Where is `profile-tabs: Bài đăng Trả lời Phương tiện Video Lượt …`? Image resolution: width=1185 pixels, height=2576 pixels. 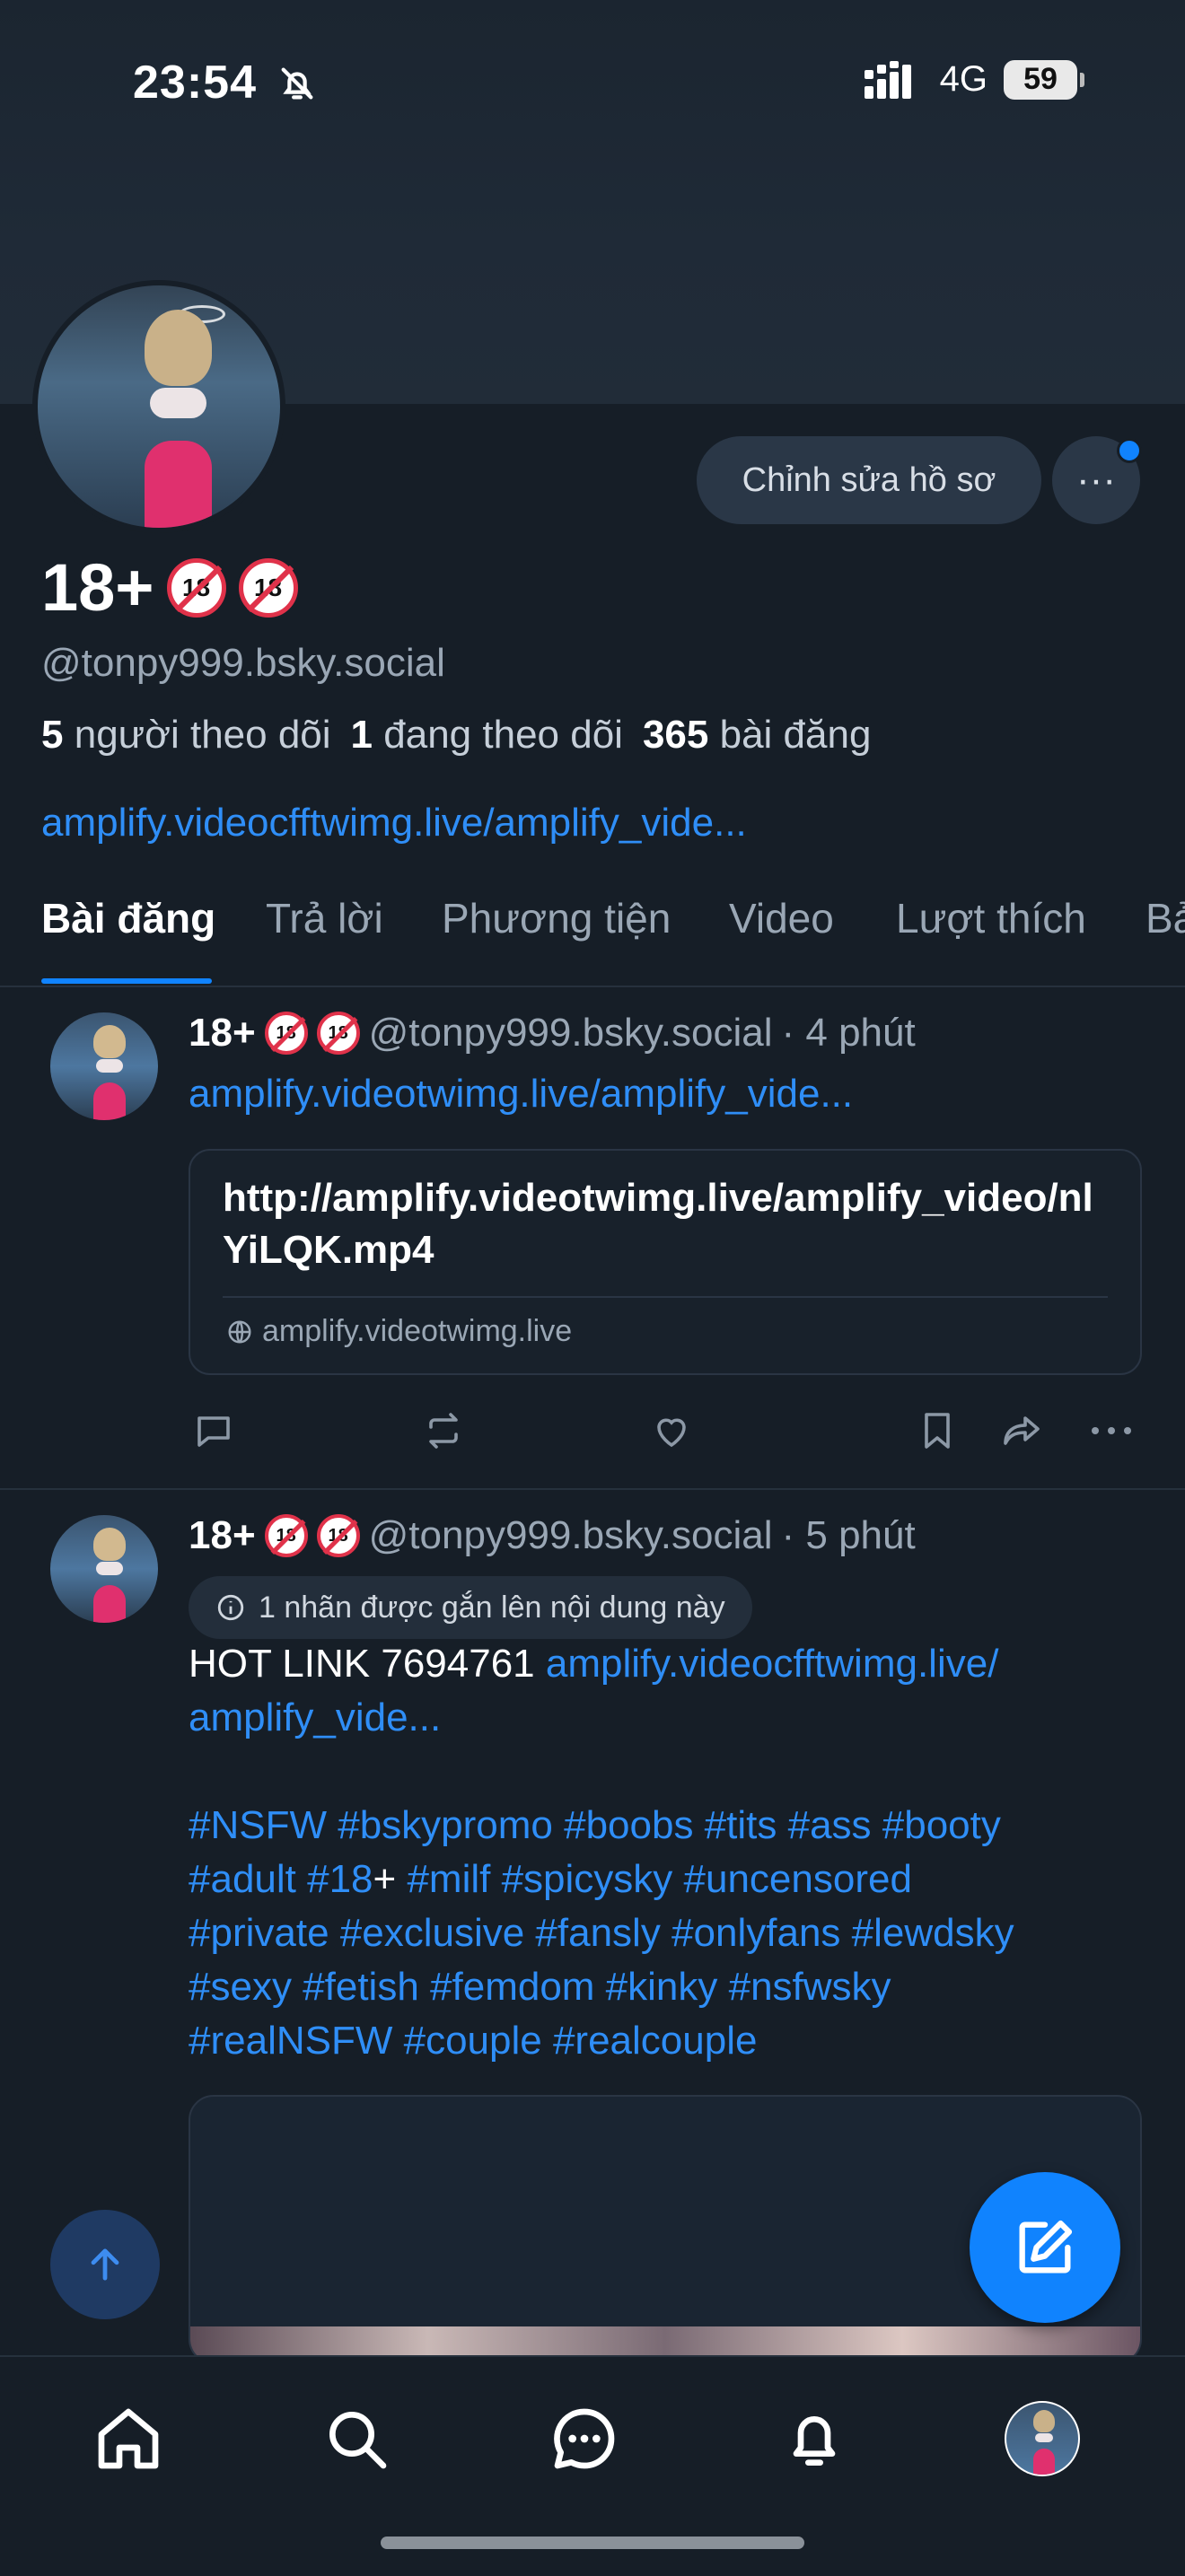 profile-tabs: Bài đăng Trả lời Phương tiện Video Lượt … is located at coordinates (592, 940).